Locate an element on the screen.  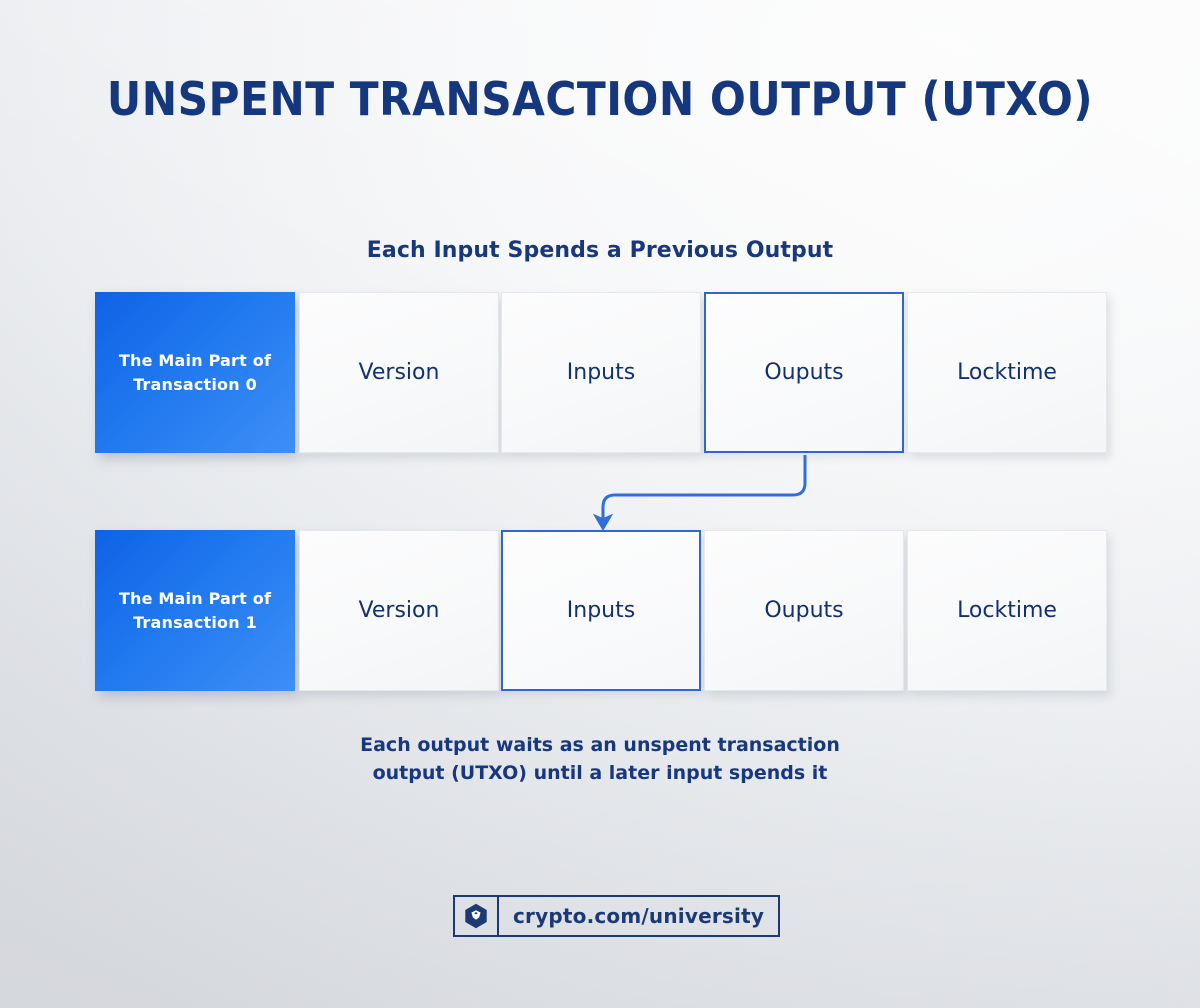
utxo-connector-arrow is located at coordinates (699, 493).